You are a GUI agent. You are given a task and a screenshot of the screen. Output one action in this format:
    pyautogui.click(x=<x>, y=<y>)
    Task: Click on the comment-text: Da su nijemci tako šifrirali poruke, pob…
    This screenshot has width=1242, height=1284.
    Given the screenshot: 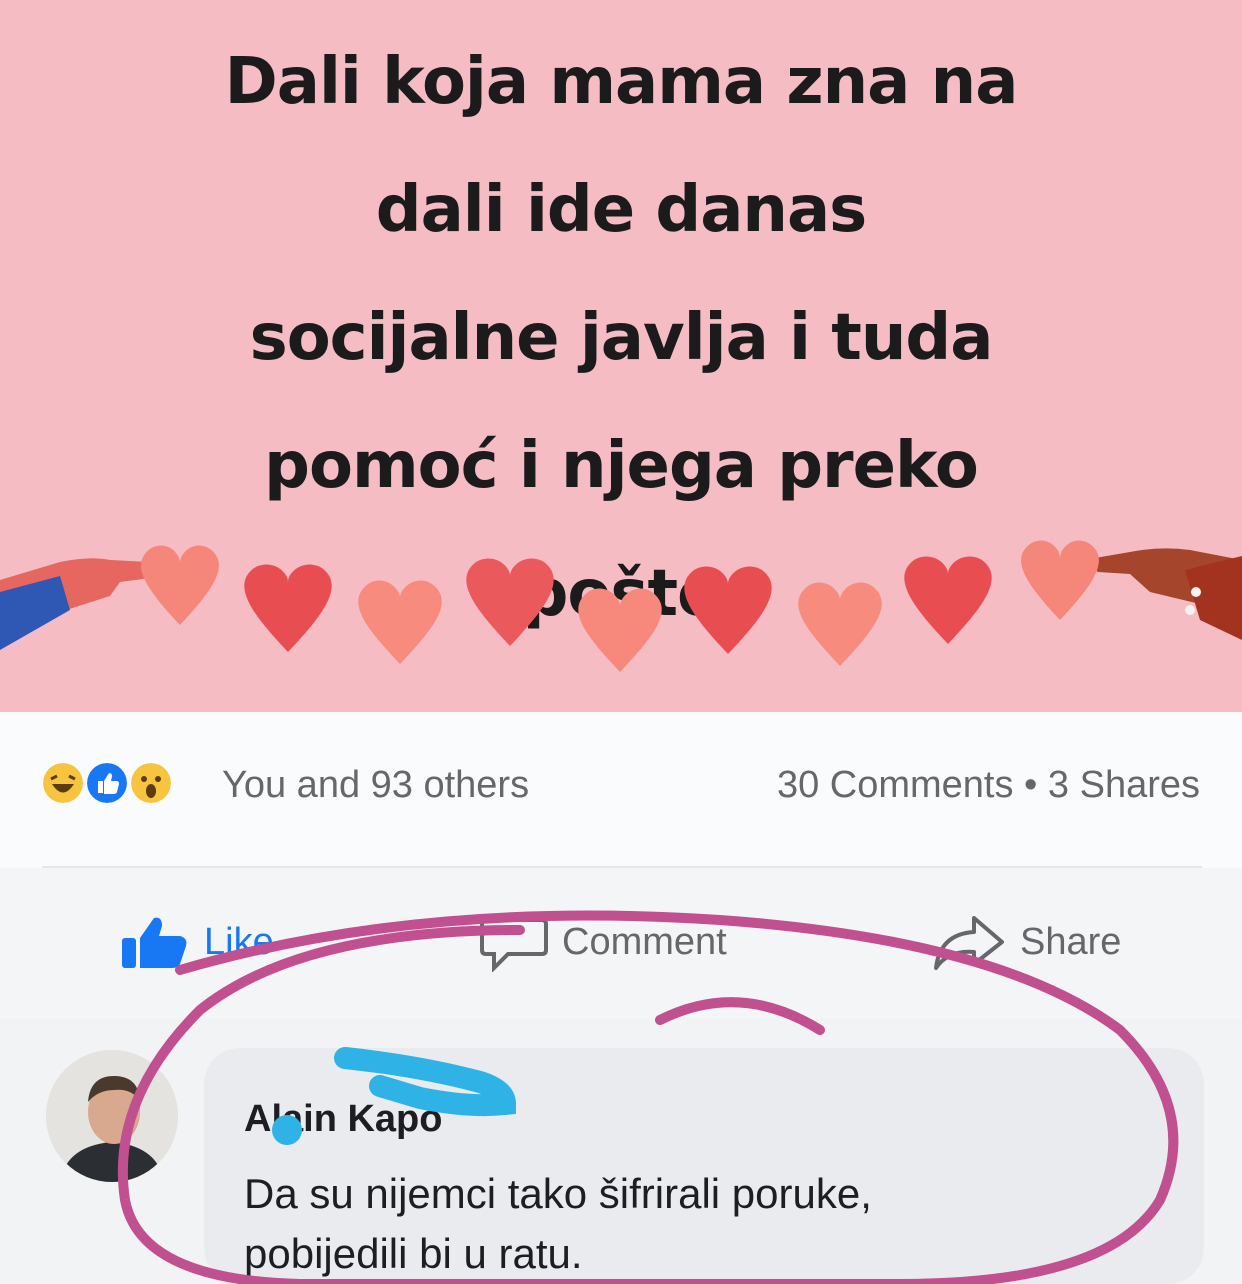 What is the action you would take?
    pyautogui.click(x=694, y=1224)
    